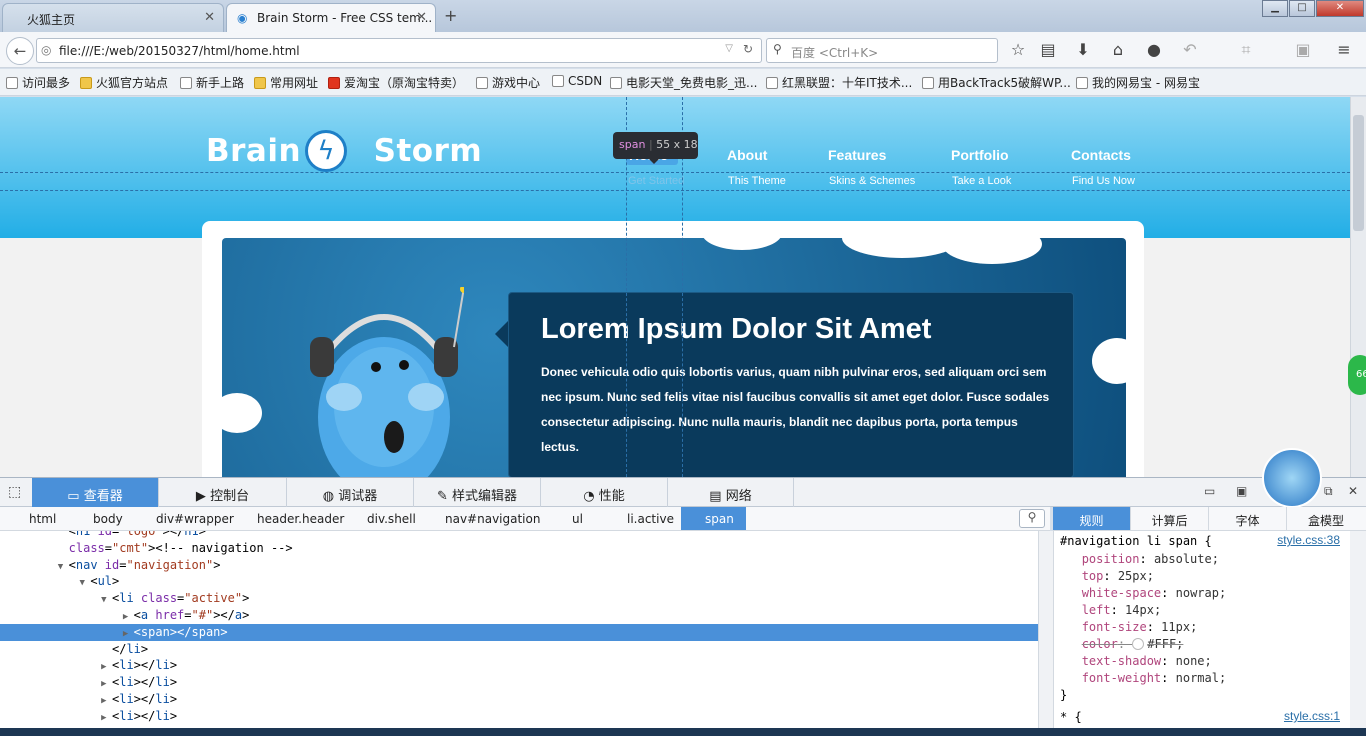 The height and width of the screenshot is (736, 1366). I want to click on scrollbar-thumb, so click(1358, 173).